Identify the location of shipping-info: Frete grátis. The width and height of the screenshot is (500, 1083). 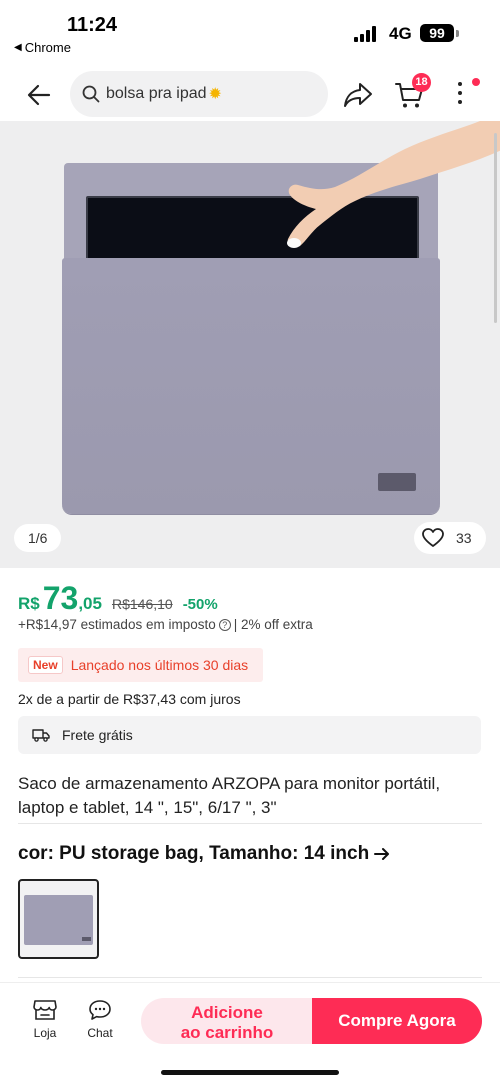
(249, 735).